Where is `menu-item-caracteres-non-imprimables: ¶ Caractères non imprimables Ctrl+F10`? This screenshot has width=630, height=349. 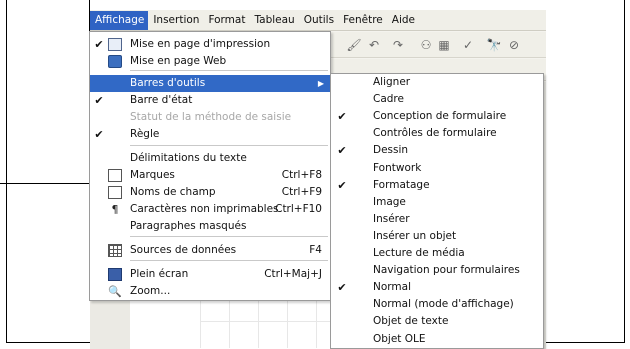
menu-item-caracteres-non-imprimables: ¶ Caractères non imprimables Ctrl+F10 is located at coordinates (210, 209).